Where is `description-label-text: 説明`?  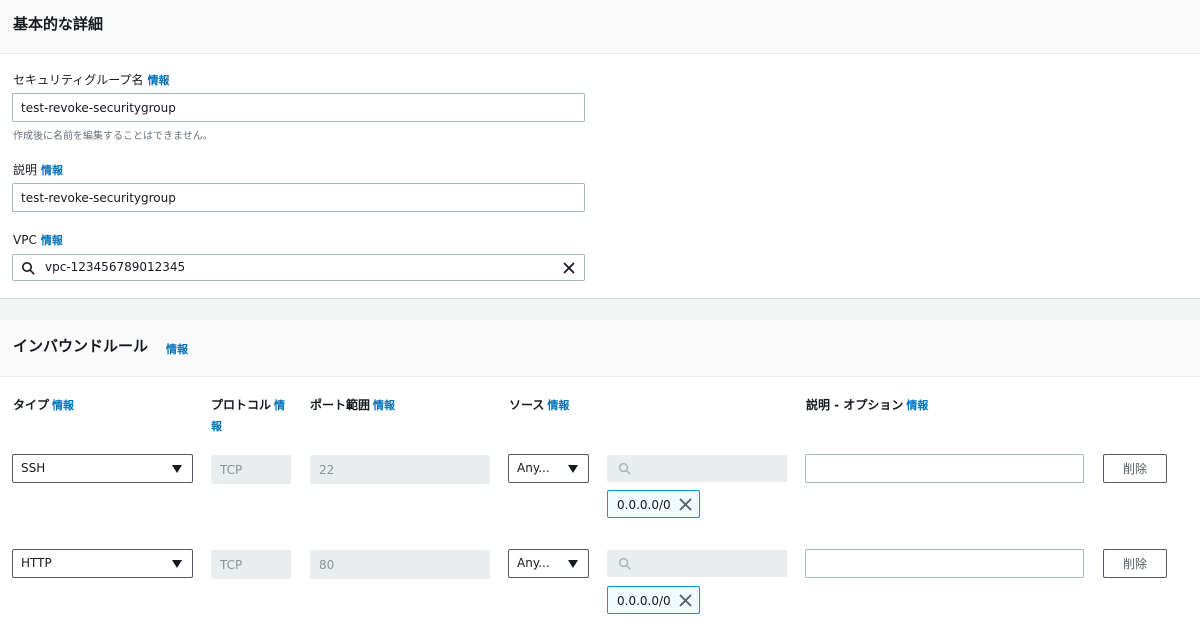
description-label-text: 説明 is located at coordinates (25, 170).